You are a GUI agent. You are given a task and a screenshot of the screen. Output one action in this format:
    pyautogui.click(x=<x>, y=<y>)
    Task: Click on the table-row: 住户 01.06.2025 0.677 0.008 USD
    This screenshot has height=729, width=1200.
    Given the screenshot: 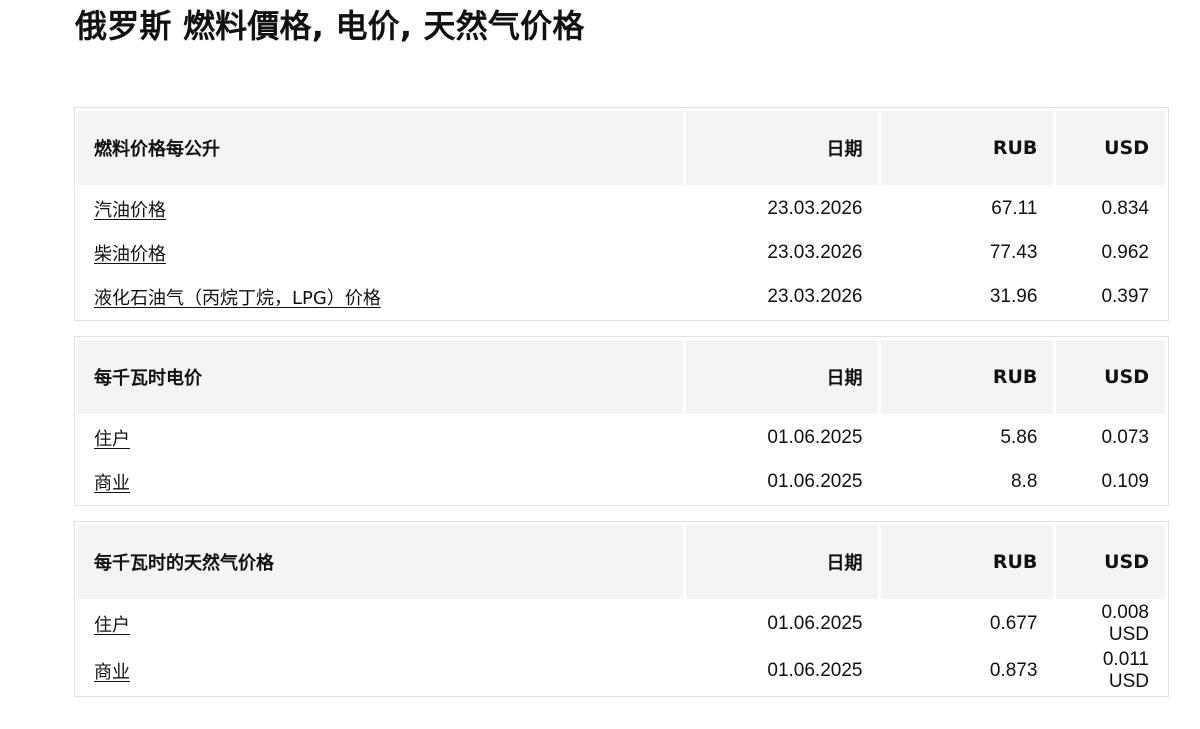 What is the action you would take?
    pyautogui.click(x=621, y=624)
    